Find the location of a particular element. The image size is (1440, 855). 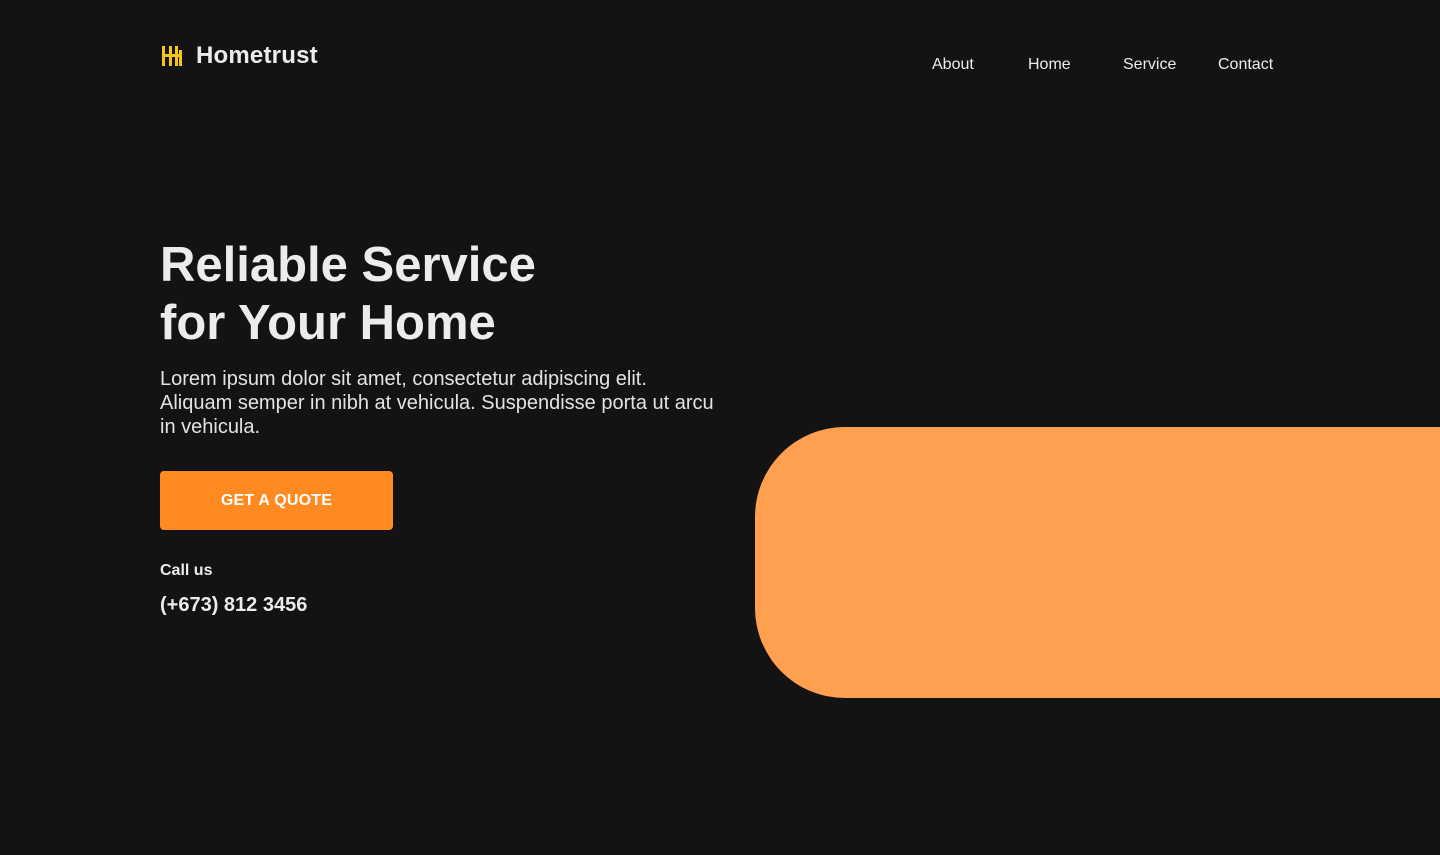

call-us-label: Call us is located at coordinates (186, 570).